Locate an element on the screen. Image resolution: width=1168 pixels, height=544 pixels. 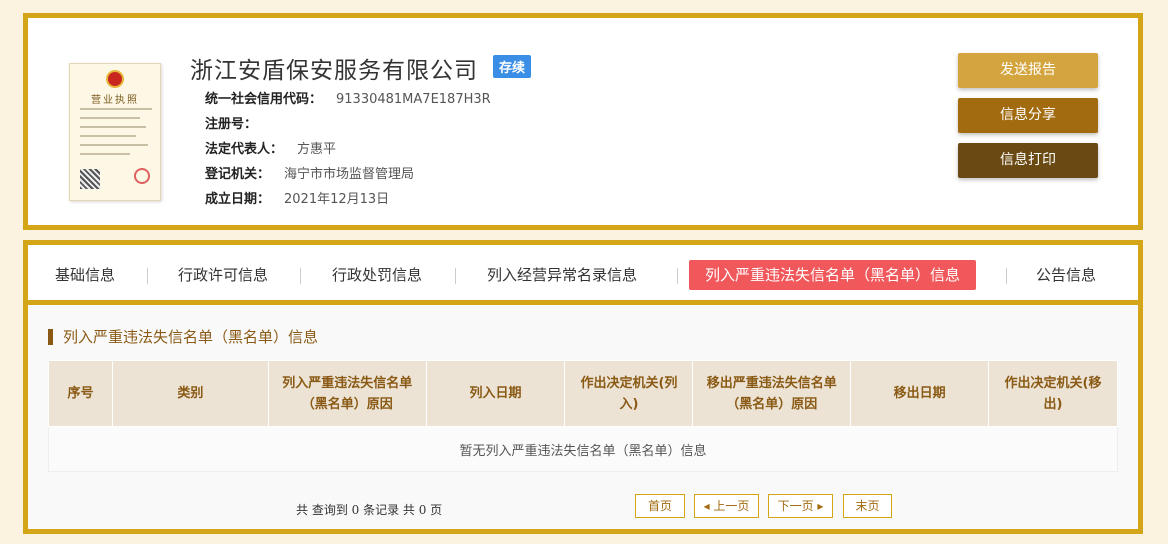
last-page-button: 末页 is located at coordinates (867, 506).